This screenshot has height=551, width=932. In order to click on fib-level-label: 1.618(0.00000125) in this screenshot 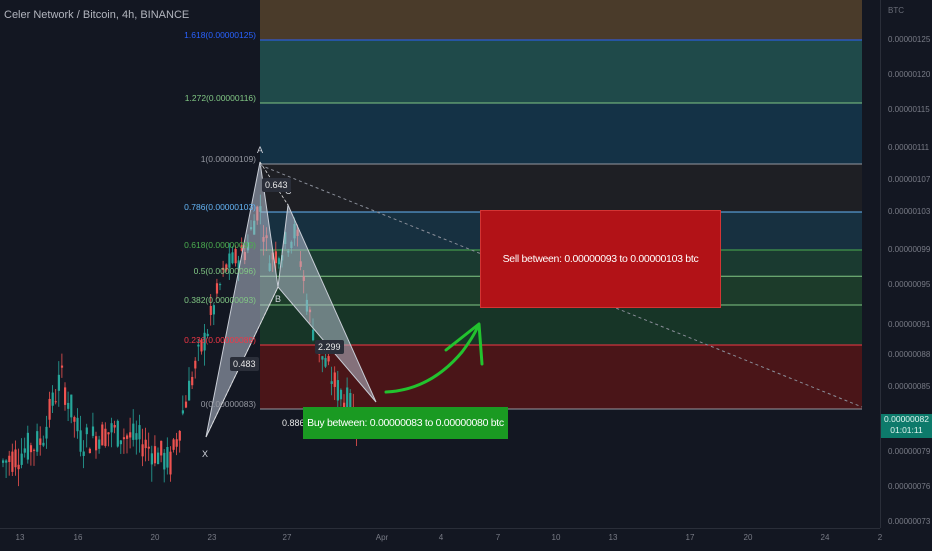, I will do `click(220, 35)`.